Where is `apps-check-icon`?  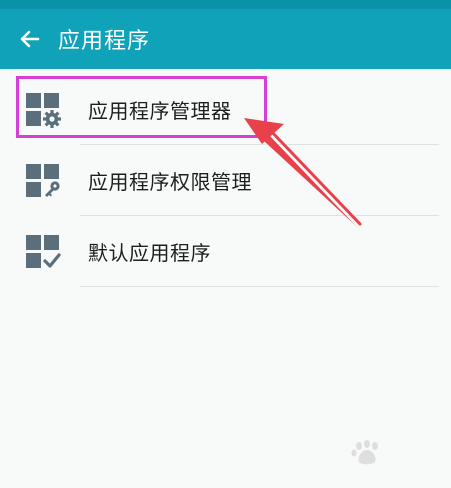
apps-check-icon is located at coordinates (43, 251).